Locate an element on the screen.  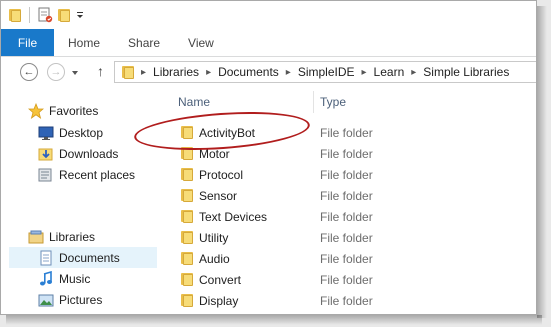
up-arrow-icon: ↑ is located at coordinates (100, 71).